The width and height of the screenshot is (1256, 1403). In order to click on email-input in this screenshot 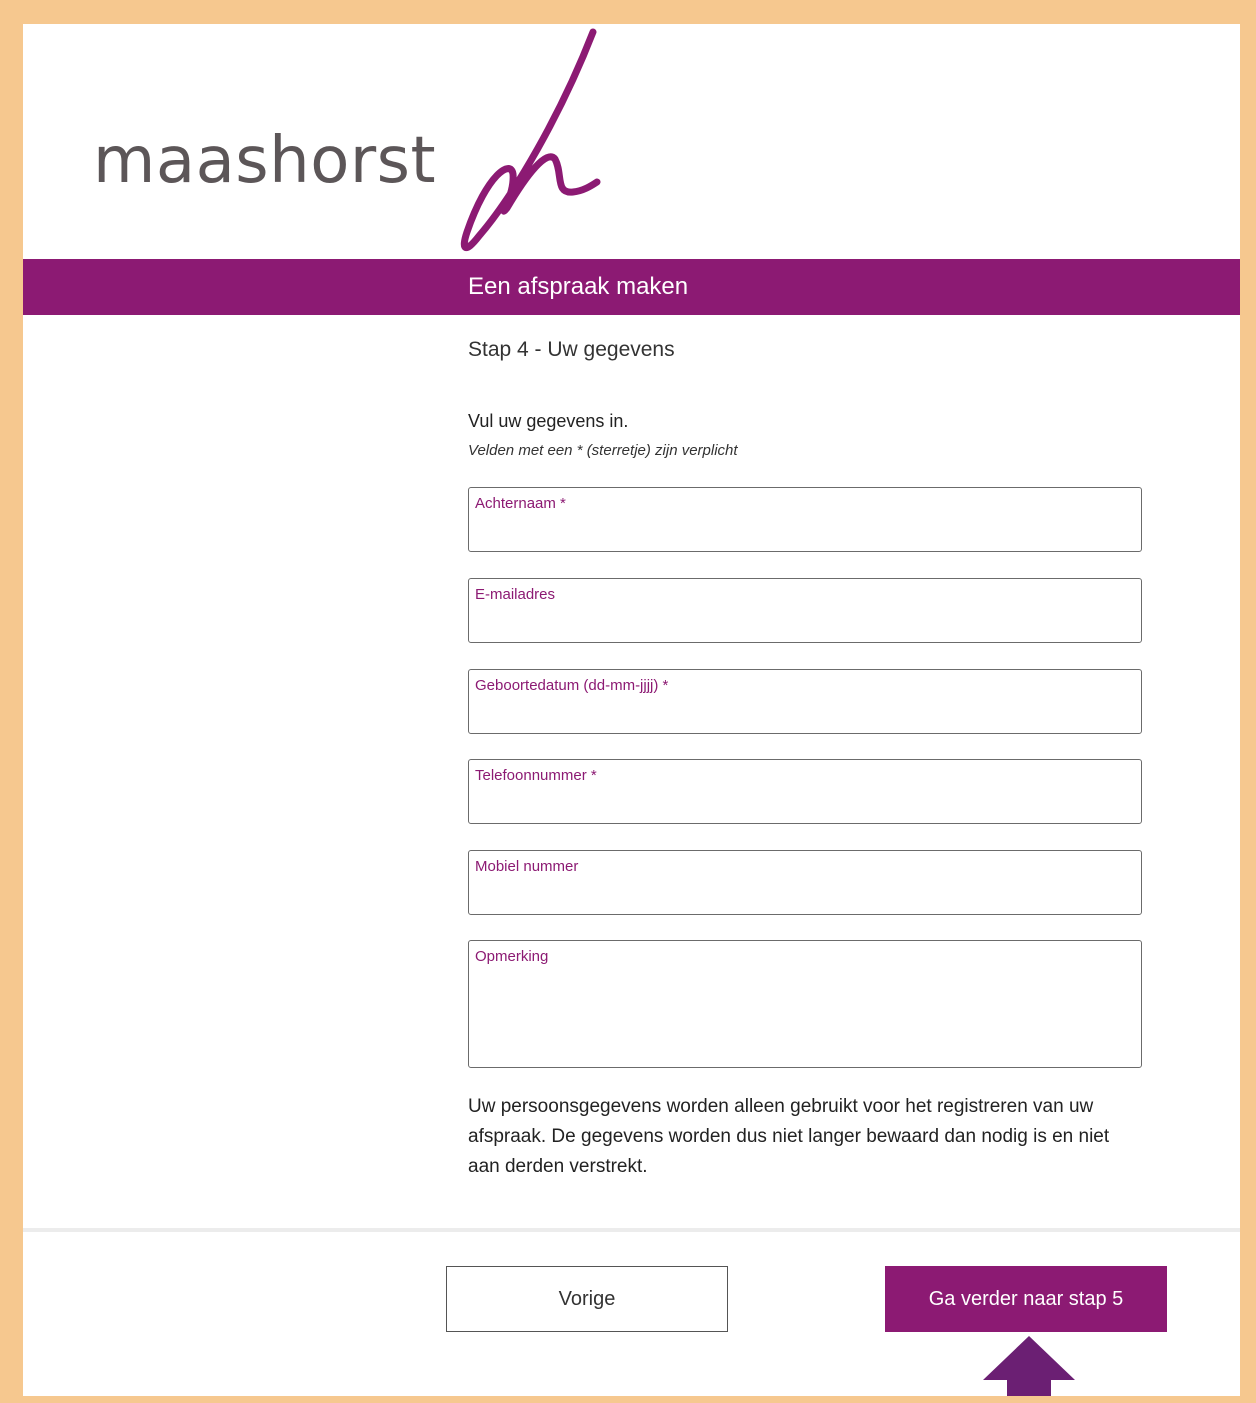, I will do `click(805, 625)`.